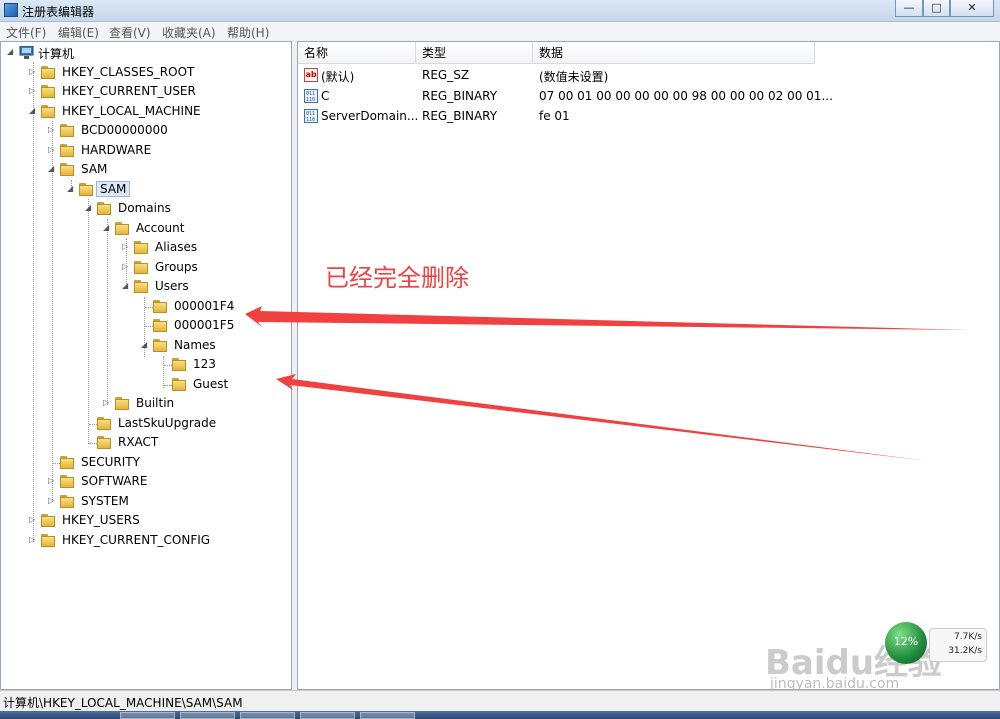 The image size is (1000, 719). I want to click on speed-panel: 7.7K/s 31.2K/s, so click(958, 645).